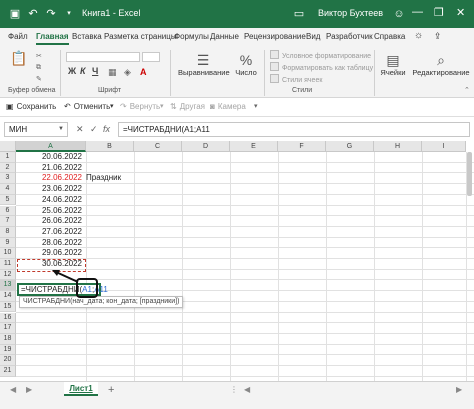 The image size is (474, 409). I want to click on tab-home: Главная, so click(52, 38).